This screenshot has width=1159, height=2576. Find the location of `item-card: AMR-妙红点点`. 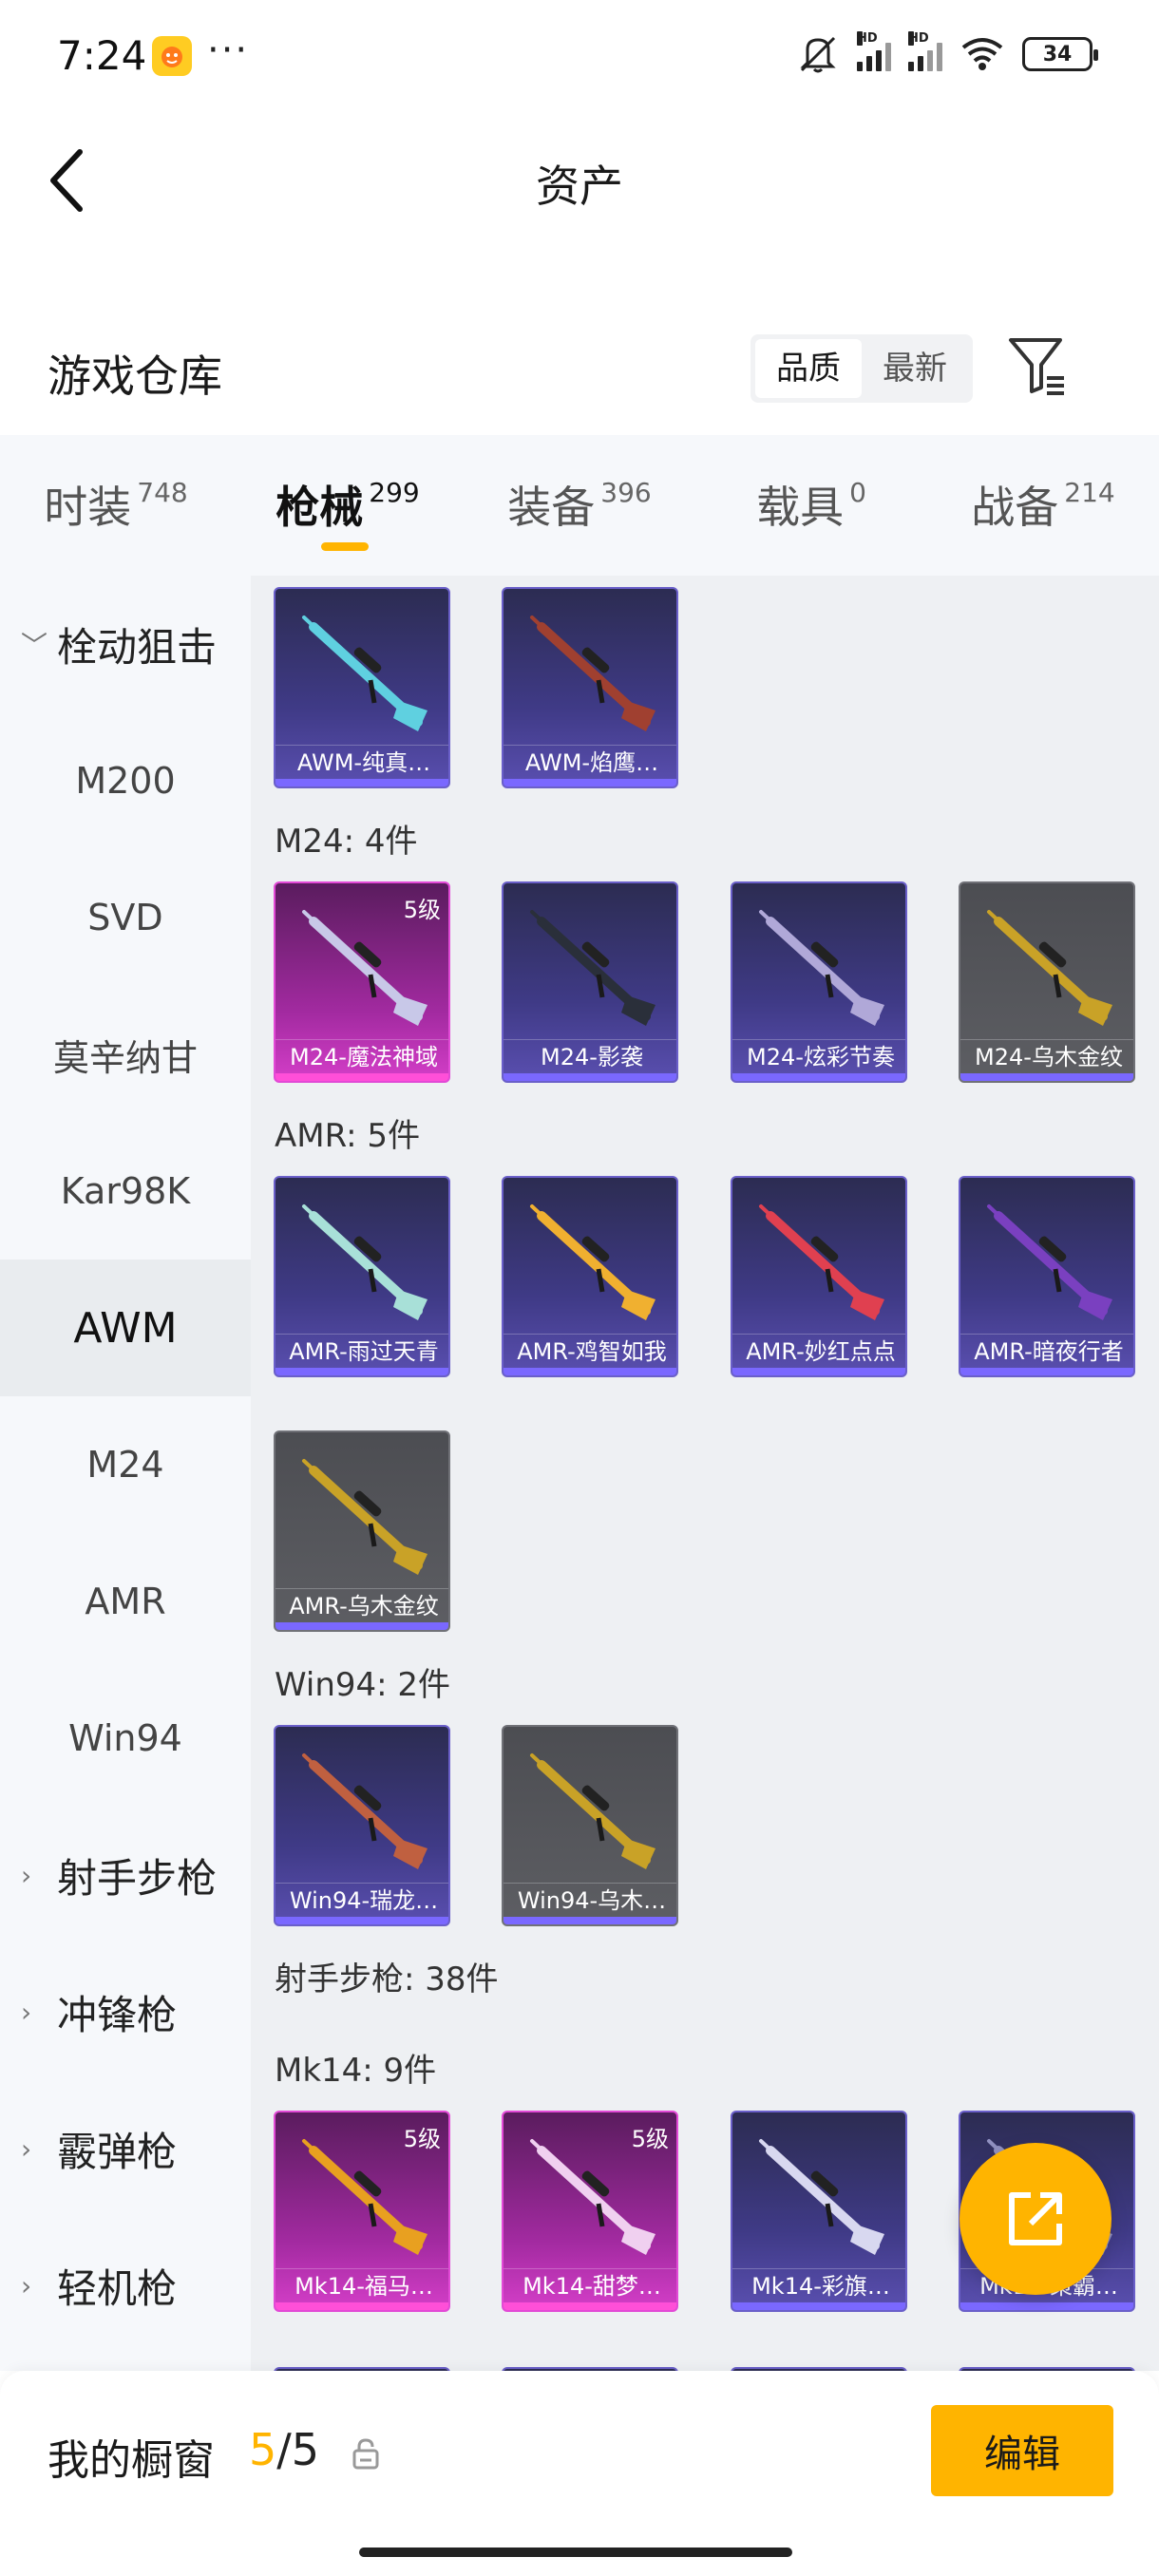

item-card: AMR-妙红点点 is located at coordinates (819, 1276).